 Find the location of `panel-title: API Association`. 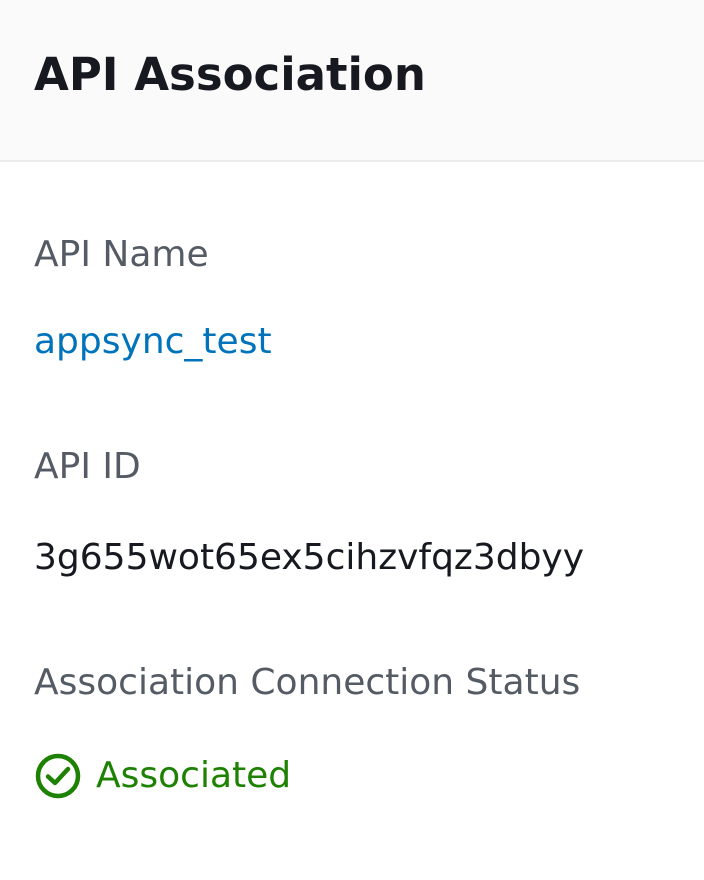

panel-title: API Association is located at coordinates (230, 74).